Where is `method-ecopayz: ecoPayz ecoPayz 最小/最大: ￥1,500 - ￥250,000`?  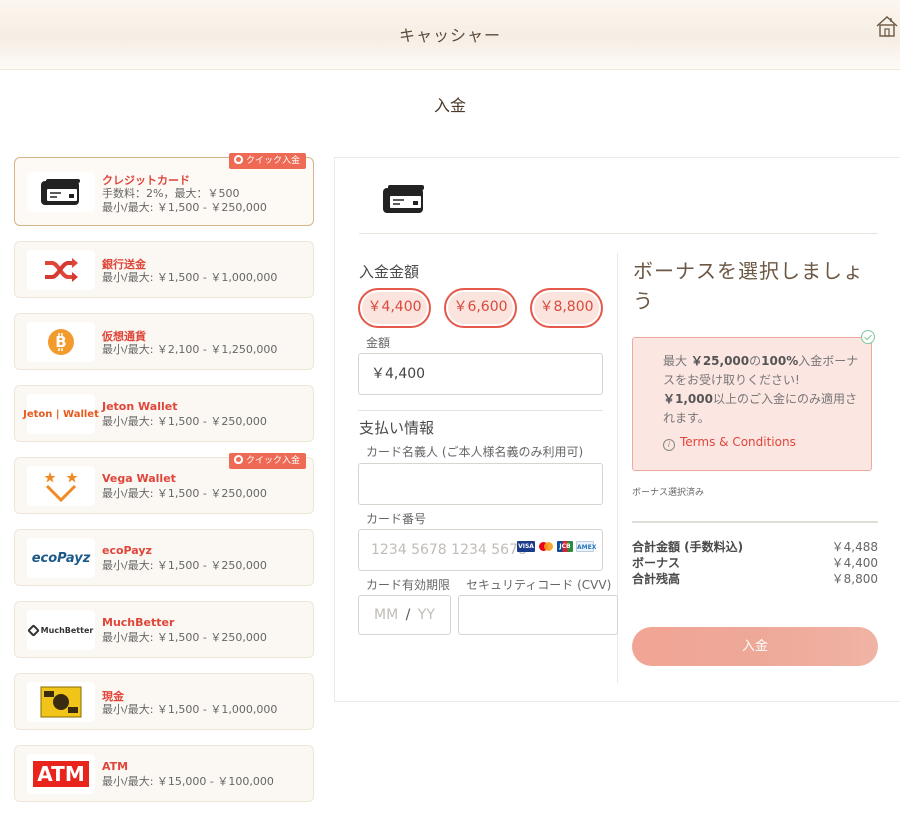 method-ecopayz: ecoPayz ecoPayz 最小/最大: ￥1,500 - ￥250,000 is located at coordinates (164, 557).